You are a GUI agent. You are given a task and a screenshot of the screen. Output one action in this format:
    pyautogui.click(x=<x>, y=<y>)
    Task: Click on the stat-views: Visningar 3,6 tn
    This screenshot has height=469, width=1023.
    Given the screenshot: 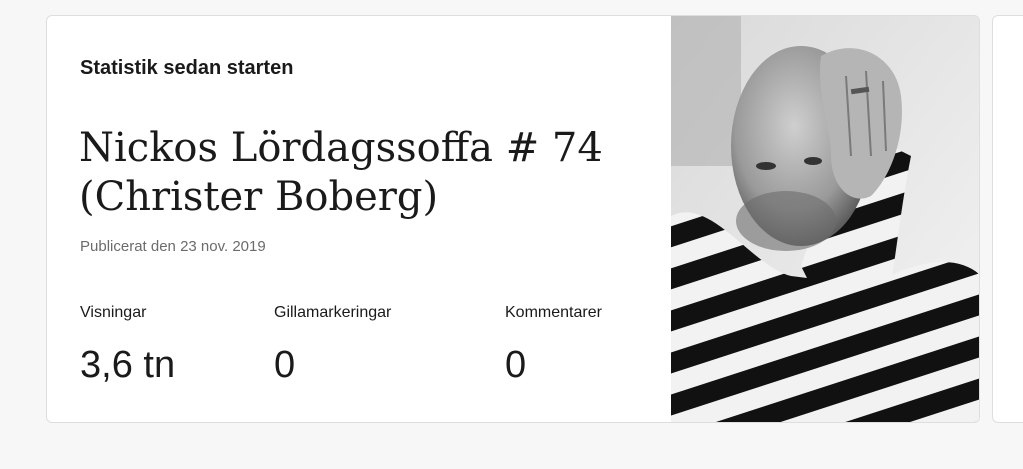 What is the action you would take?
    pyautogui.click(x=127, y=345)
    